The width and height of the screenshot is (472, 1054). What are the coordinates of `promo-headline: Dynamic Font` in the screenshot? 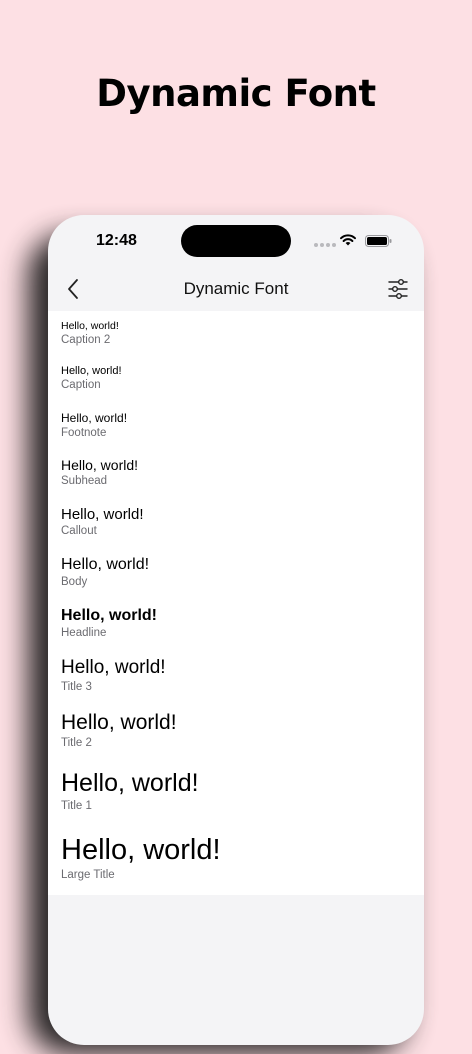 It's located at (236, 93).